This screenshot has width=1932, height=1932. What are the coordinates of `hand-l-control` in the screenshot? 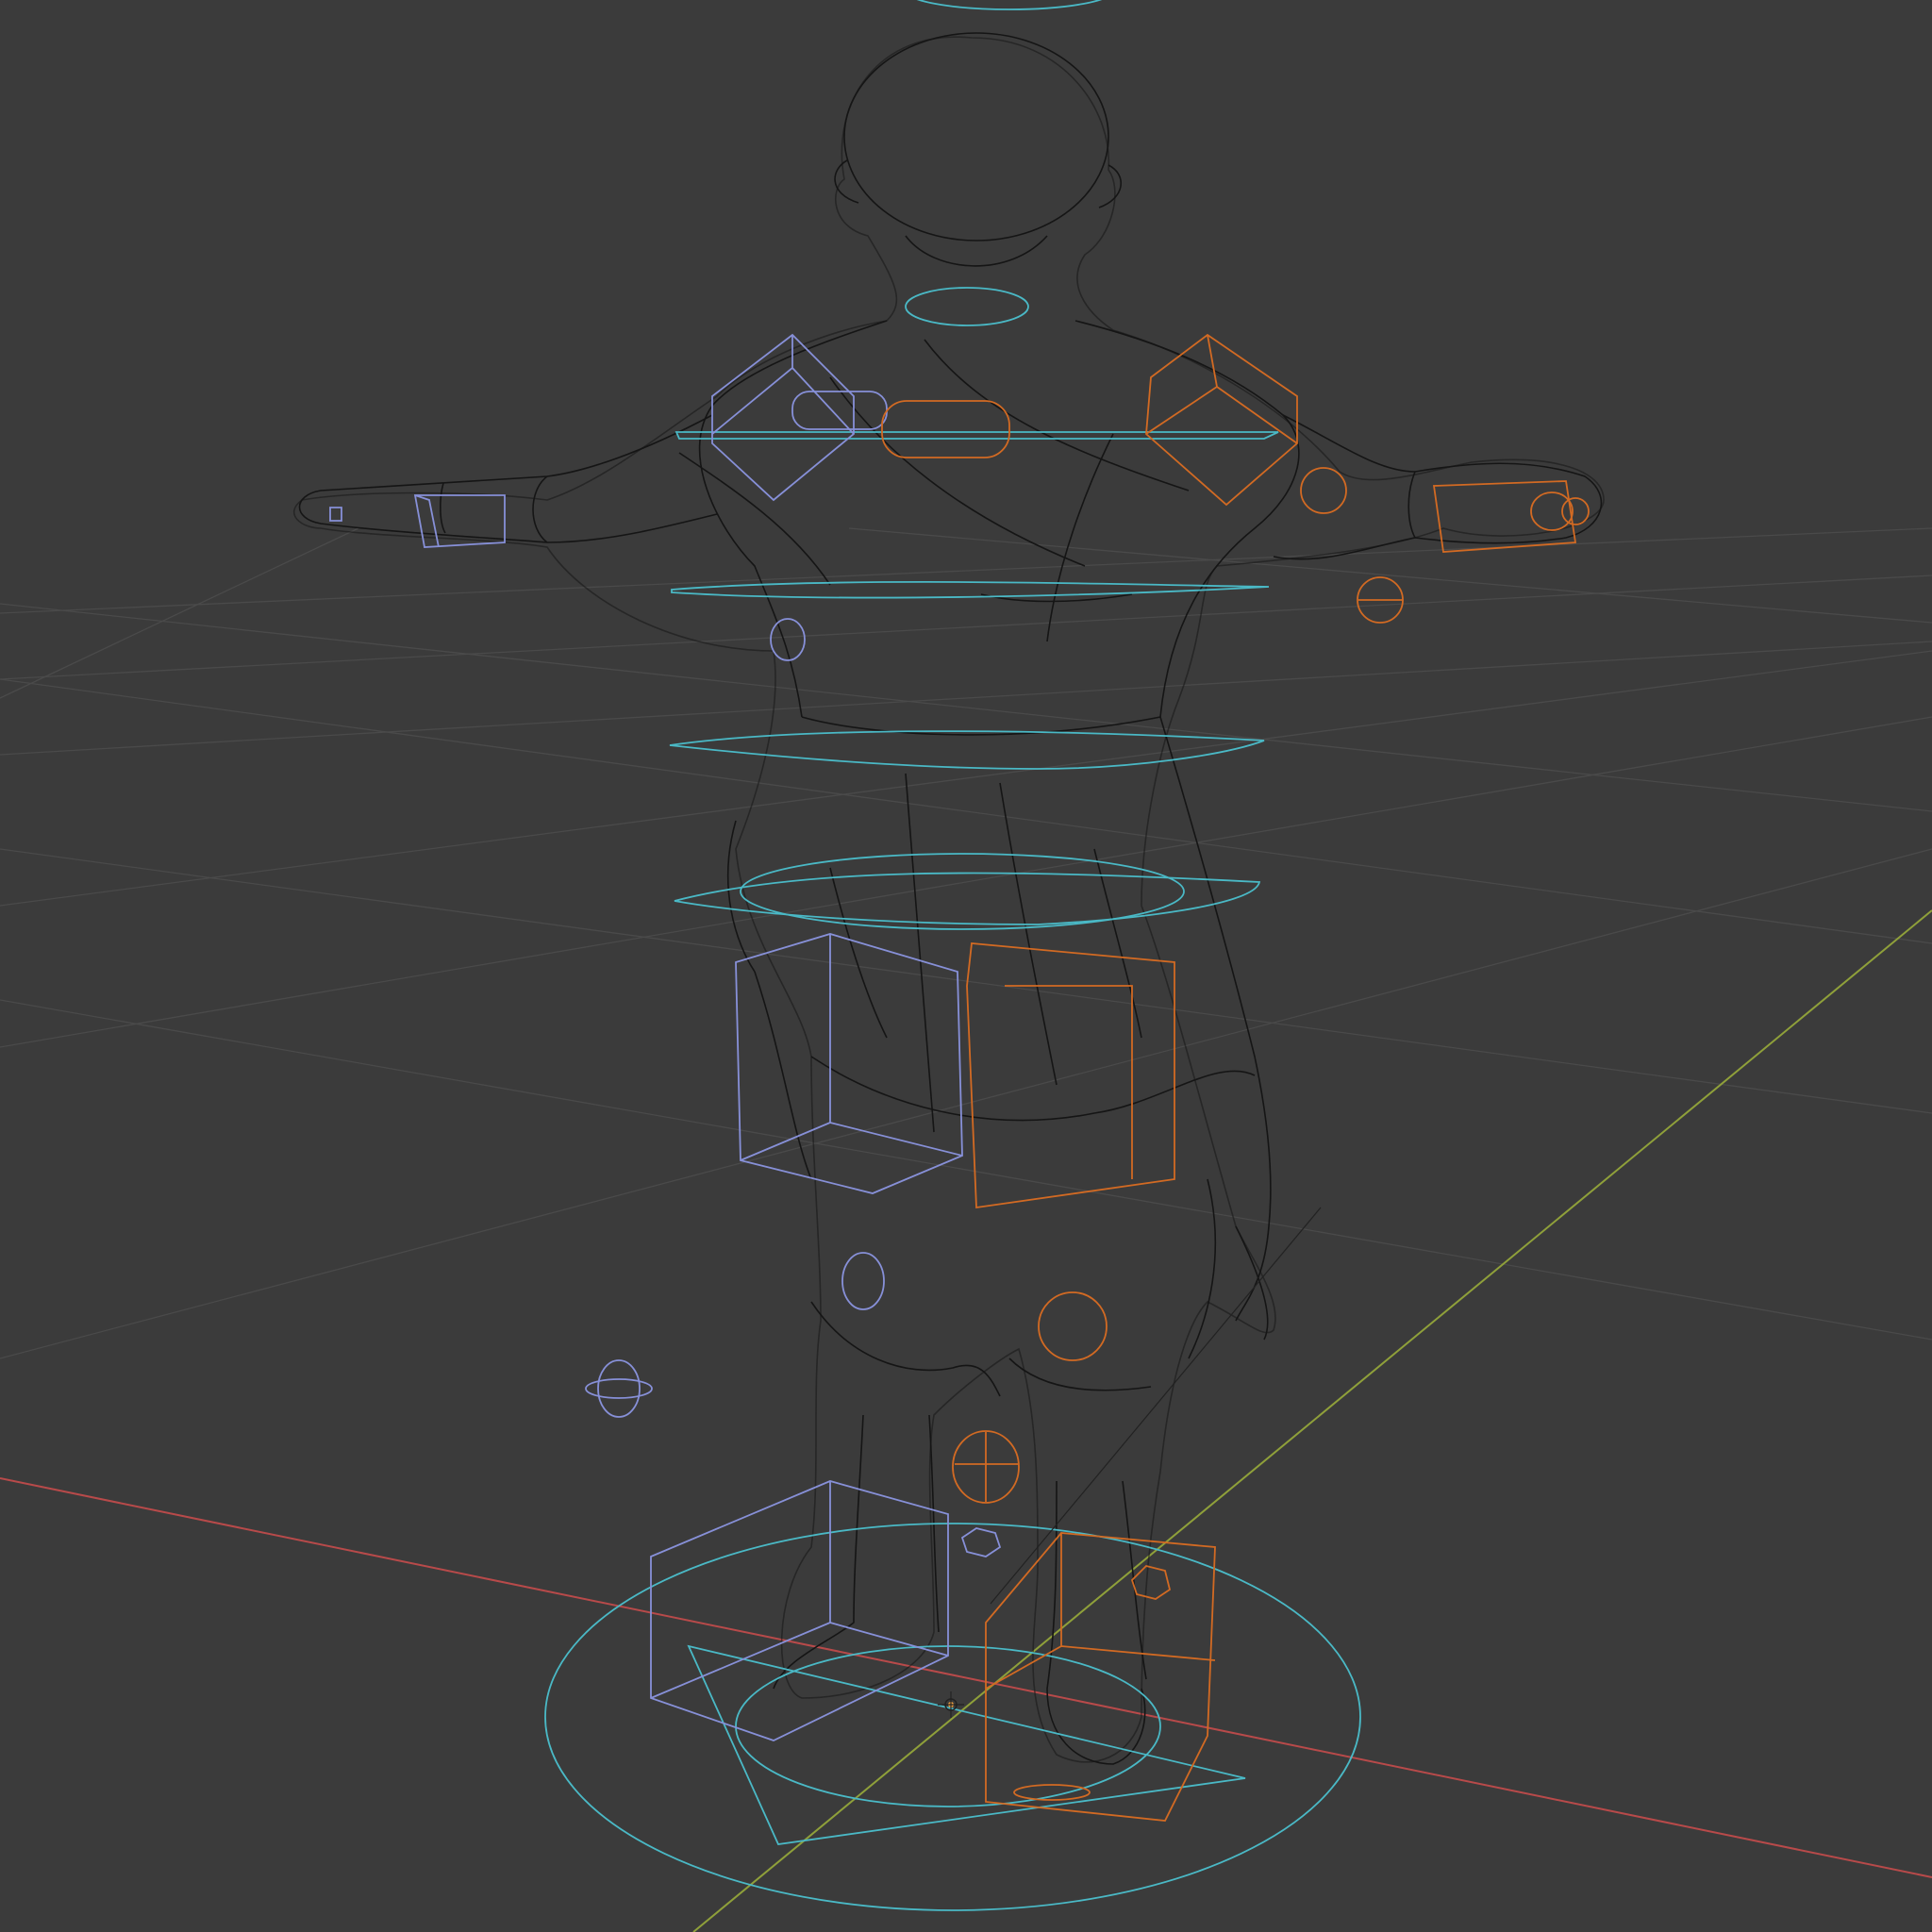 It's located at (336, 514).